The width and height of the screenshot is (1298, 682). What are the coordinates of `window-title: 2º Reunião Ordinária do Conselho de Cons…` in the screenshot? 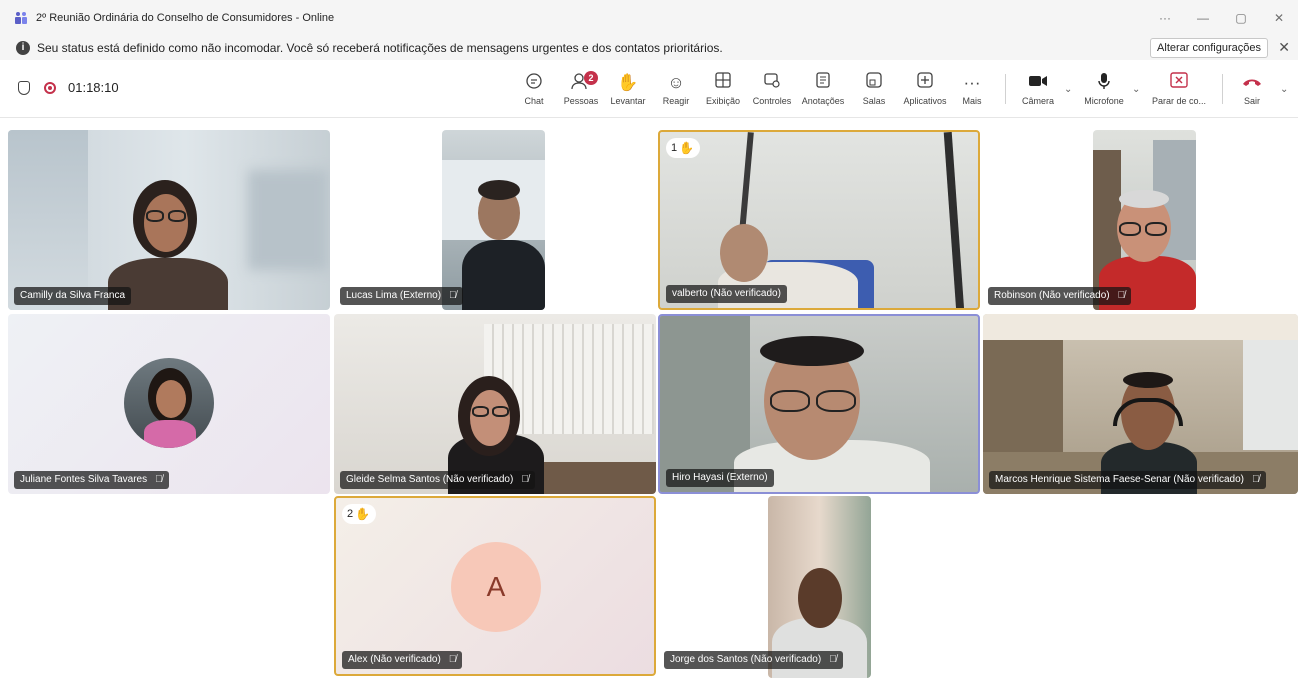 It's located at (185, 18).